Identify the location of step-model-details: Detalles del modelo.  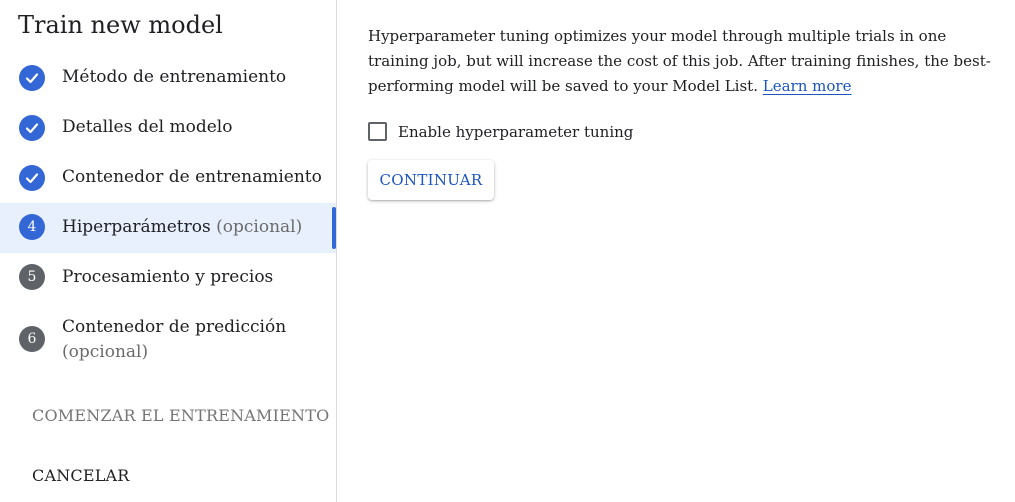
(168, 128).